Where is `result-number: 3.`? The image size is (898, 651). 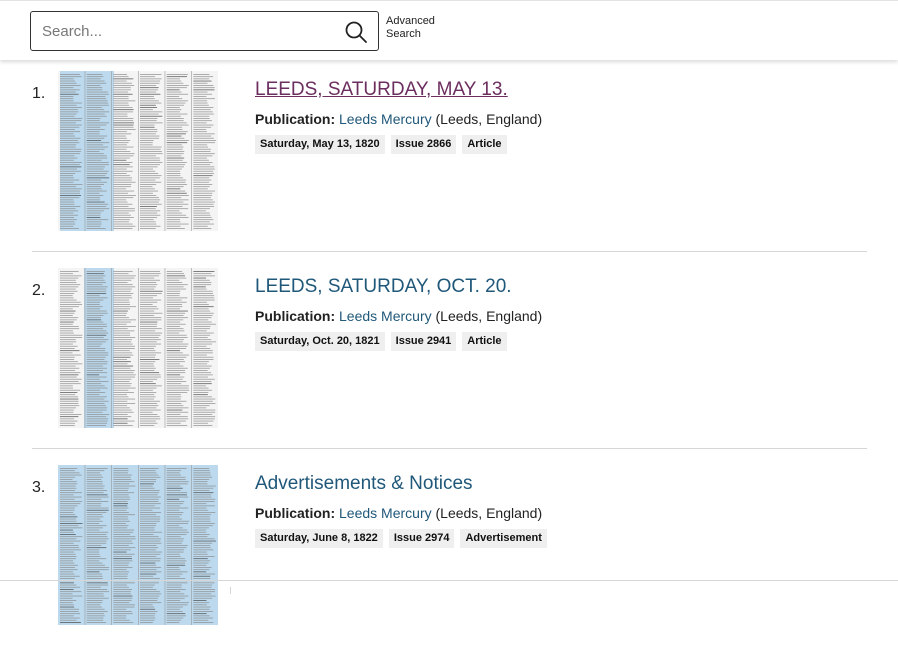
result-number: 3. is located at coordinates (39, 487).